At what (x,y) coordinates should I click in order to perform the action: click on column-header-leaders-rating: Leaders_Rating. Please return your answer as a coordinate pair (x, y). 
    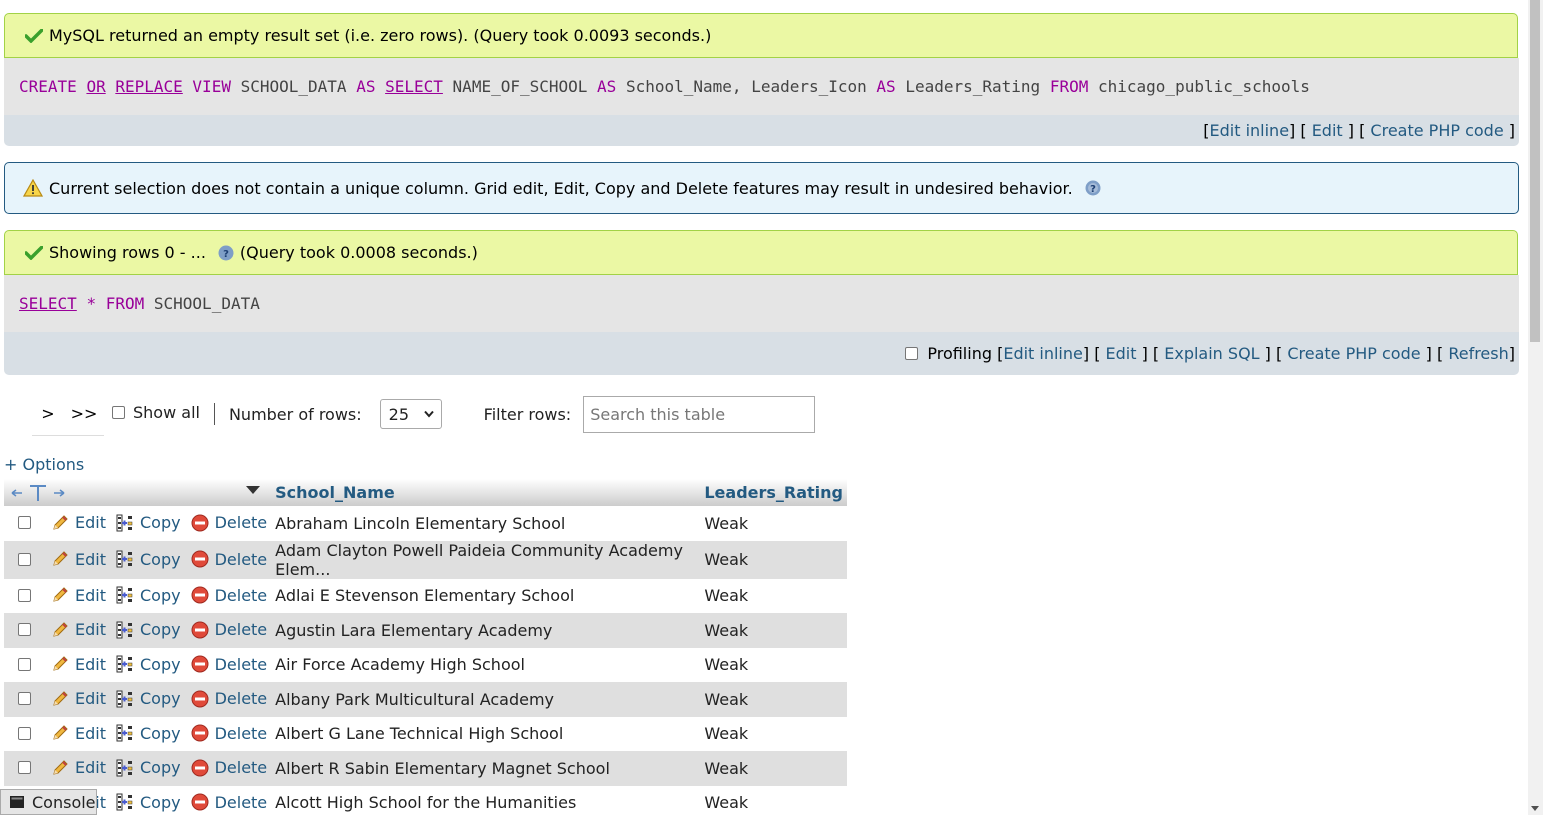
    Looking at the image, I should click on (773, 492).